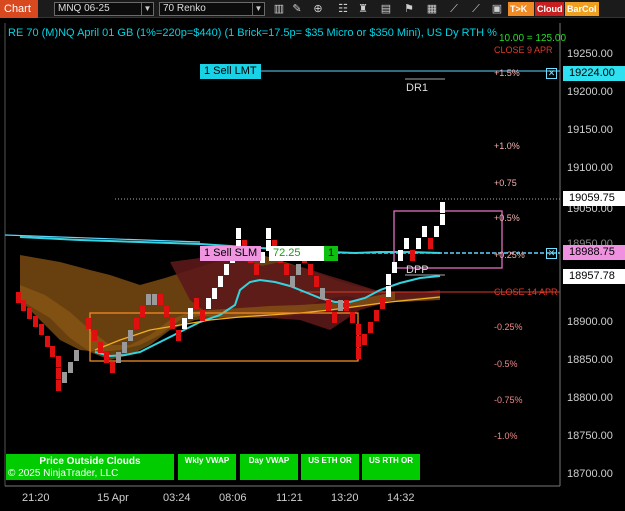 The width and height of the screenshot is (625, 511). What do you see at coordinates (432, 9) in the screenshot?
I see `templates-icon: ▦` at bounding box center [432, 9].